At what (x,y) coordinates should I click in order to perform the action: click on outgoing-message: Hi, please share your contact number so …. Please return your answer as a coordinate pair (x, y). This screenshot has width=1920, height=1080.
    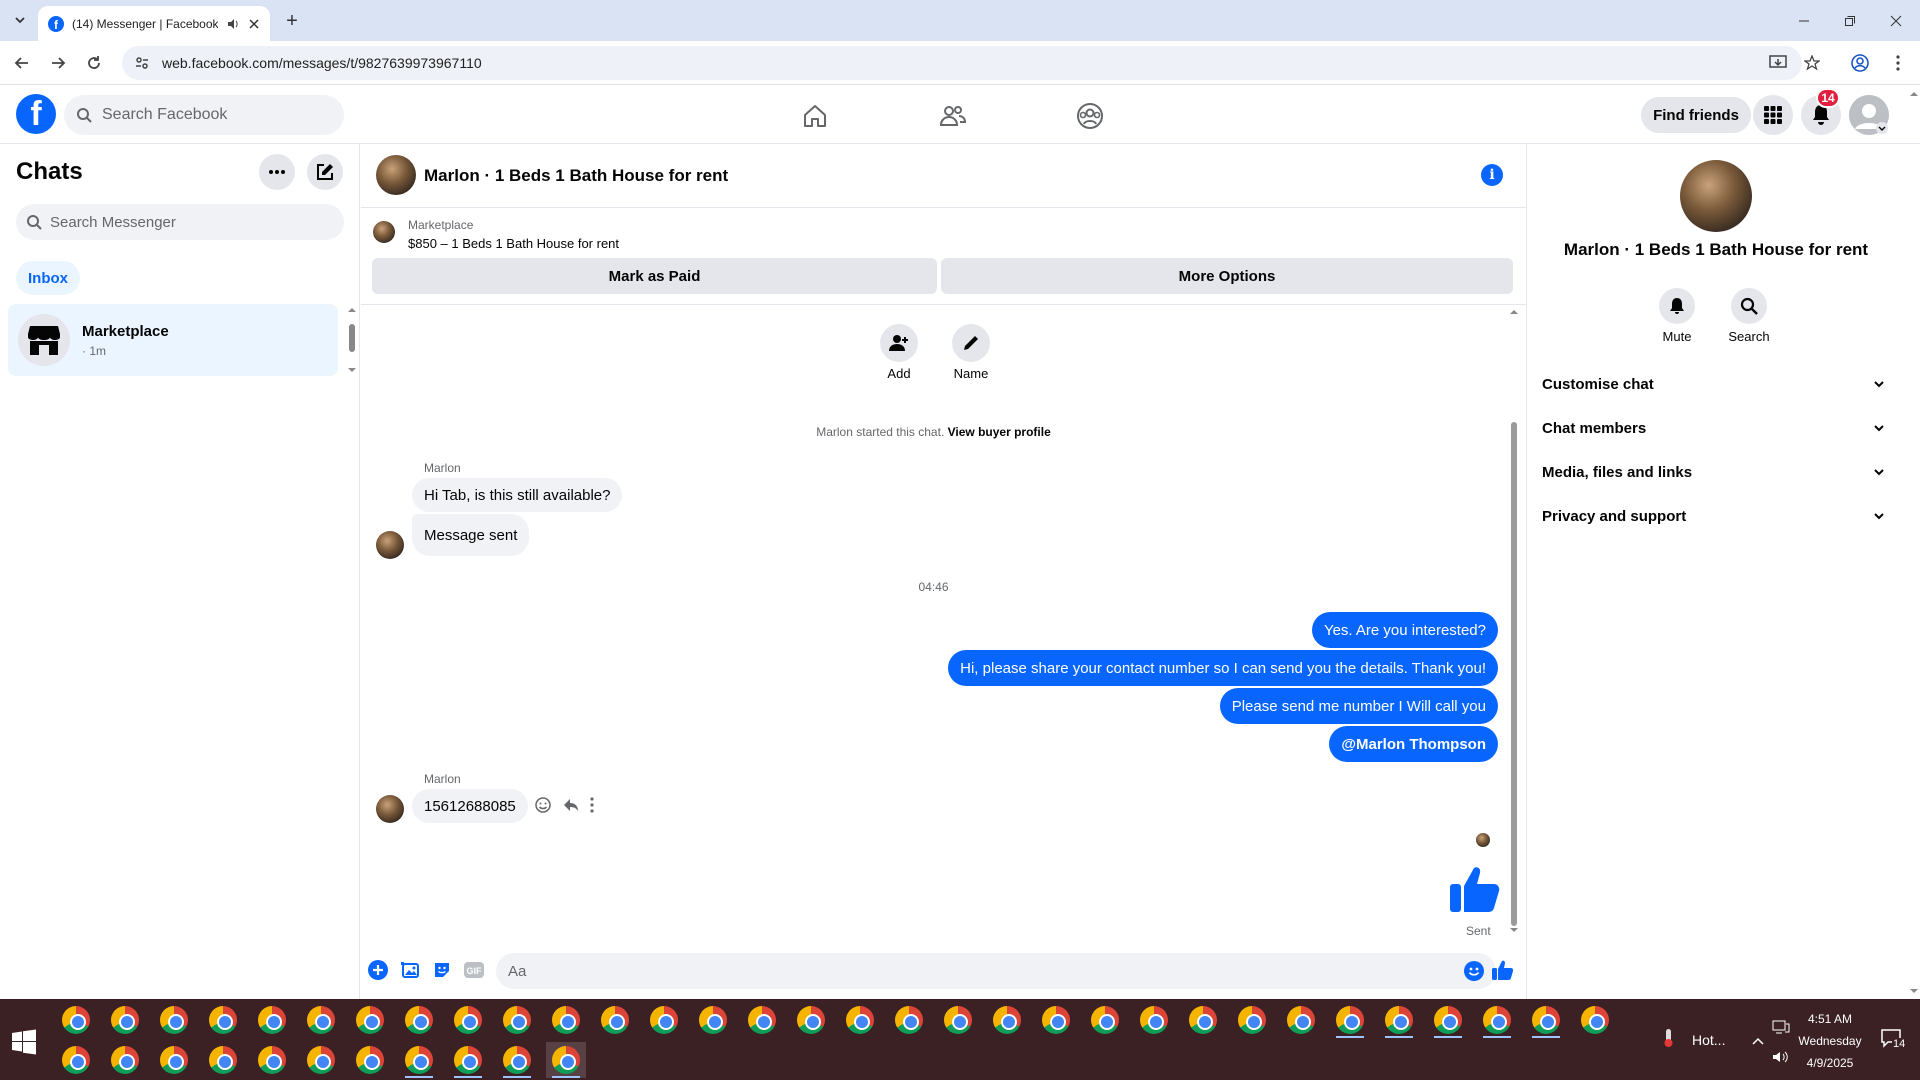
    Looking at the image, I should click on (1223, 668).